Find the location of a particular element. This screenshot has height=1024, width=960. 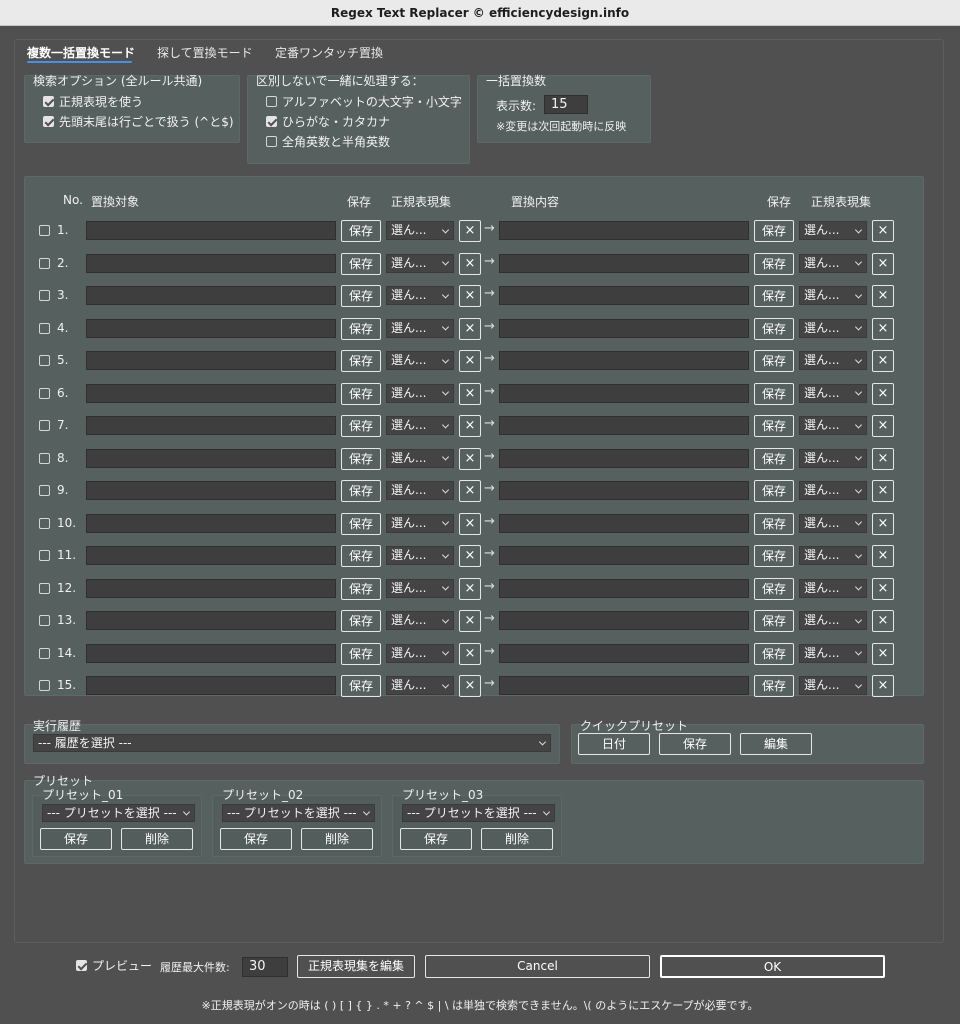

case-kana-checkbox is located at coordinates (271, 121).